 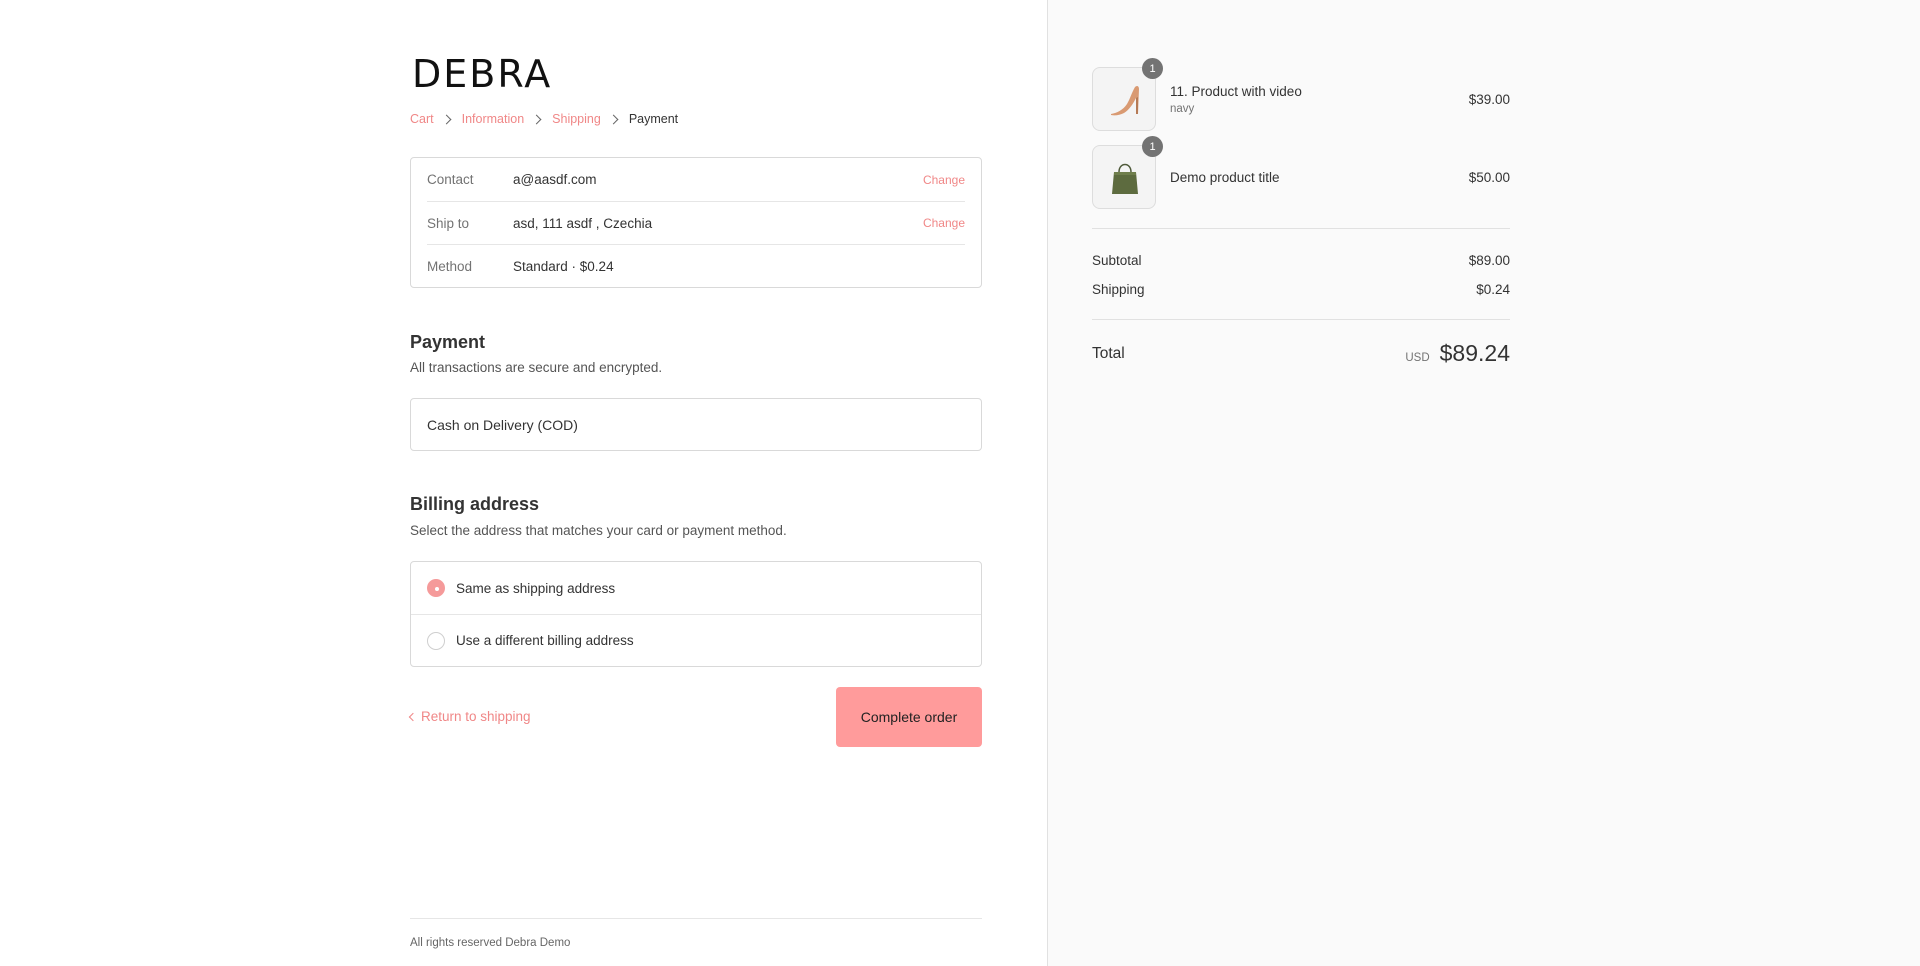 I want to click on order-item: 1 11. Product with video navy $39.00, so click(x=1301, y=94).